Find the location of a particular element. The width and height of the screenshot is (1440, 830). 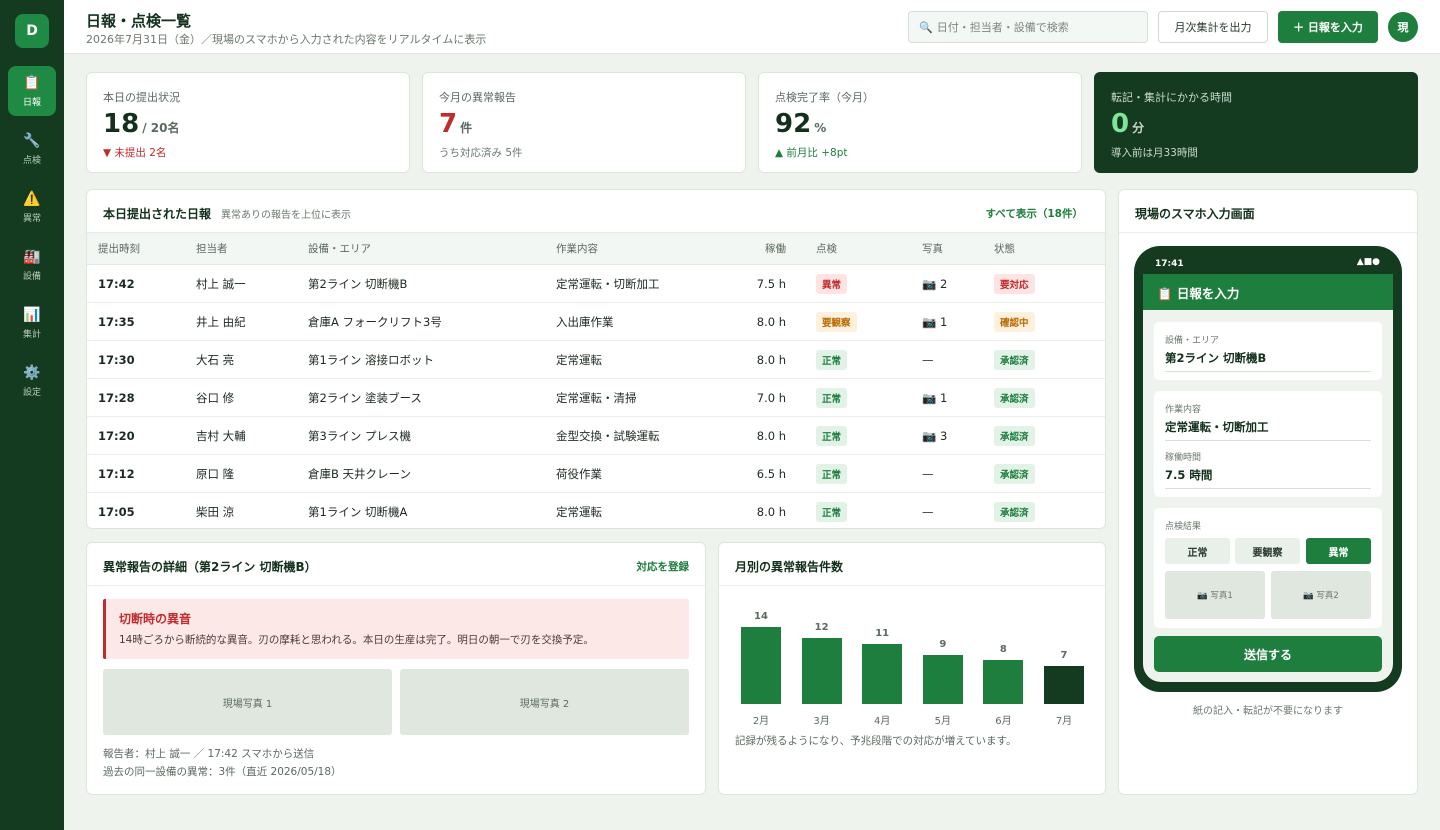

wrench-icon: 🔧 is located at coordinates (32, 140).